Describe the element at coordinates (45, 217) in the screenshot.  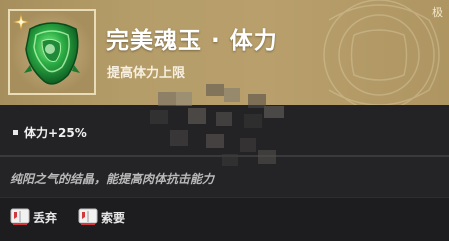
I see `discard-label: 丢弃` at that location.